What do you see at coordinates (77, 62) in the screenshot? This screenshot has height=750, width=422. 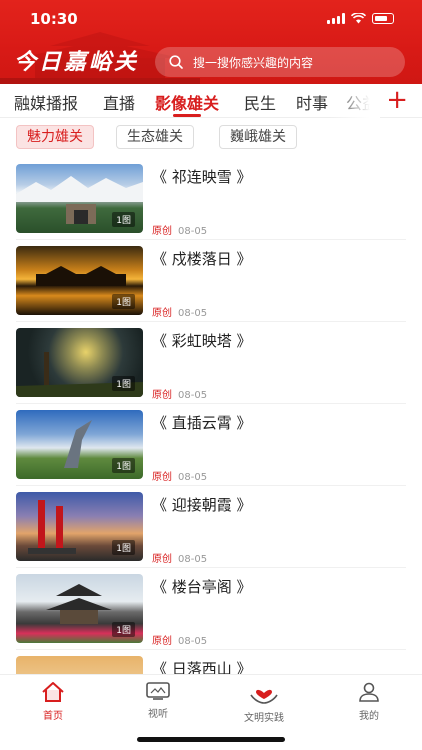 I see `app-title: 今日嘉峪关` at bounding box center [77, 62].